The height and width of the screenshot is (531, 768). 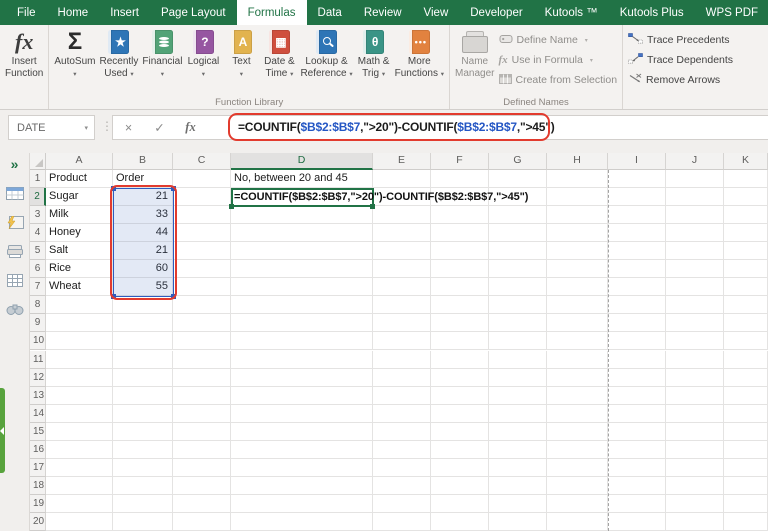 I want to click on cell-i8, so click(x=637, y=305).